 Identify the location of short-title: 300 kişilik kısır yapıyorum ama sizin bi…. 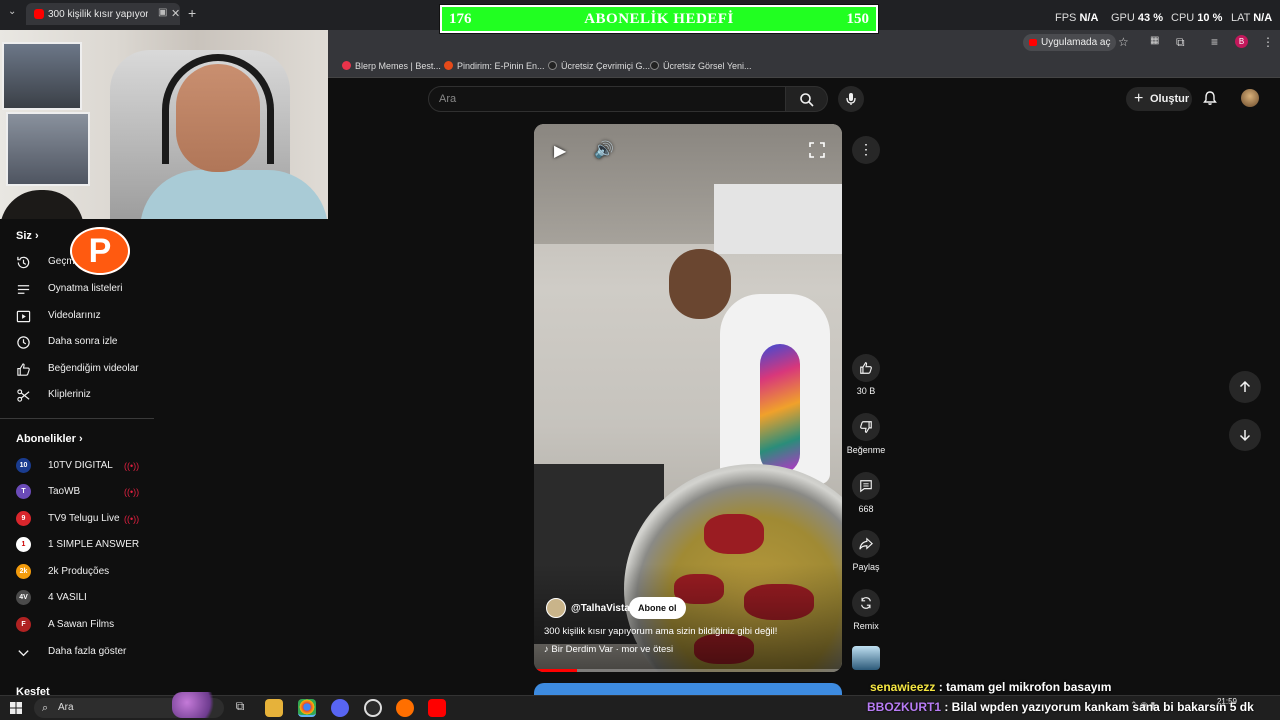
(689, 631).